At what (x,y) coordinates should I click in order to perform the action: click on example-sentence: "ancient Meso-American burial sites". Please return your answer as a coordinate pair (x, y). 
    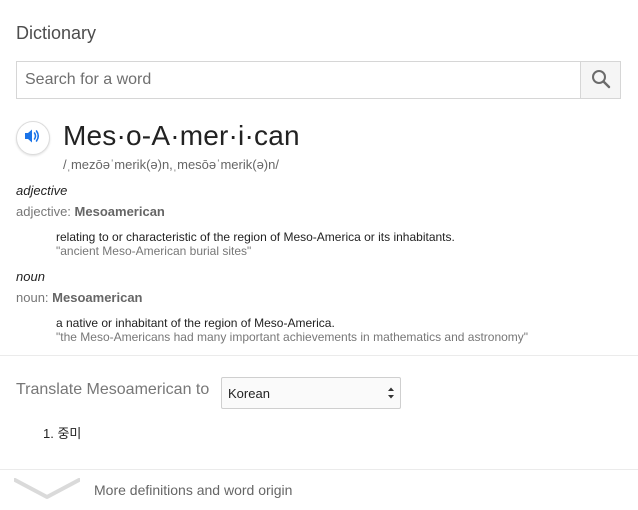
    Looking at the image, I should click on (154, 251).